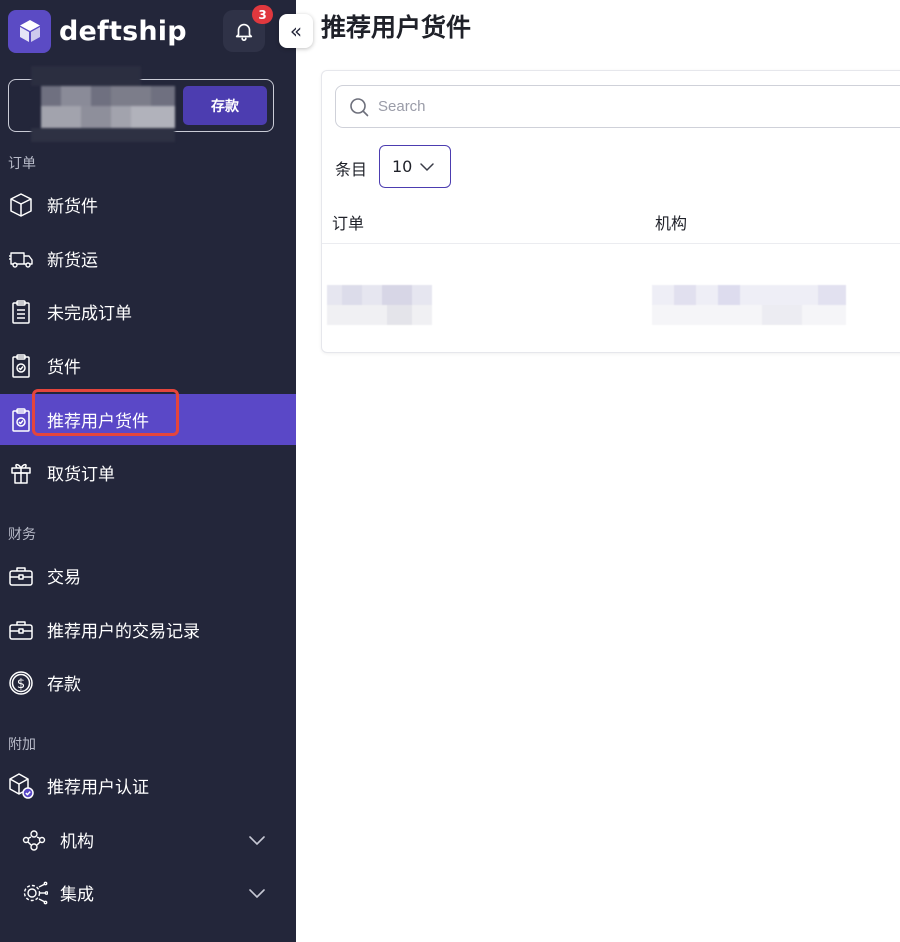 The height and width of the screenshot is (942, 900). Describe the element at coordinates (21, 259) in the screenshot. I see `truck-icon` at that location.